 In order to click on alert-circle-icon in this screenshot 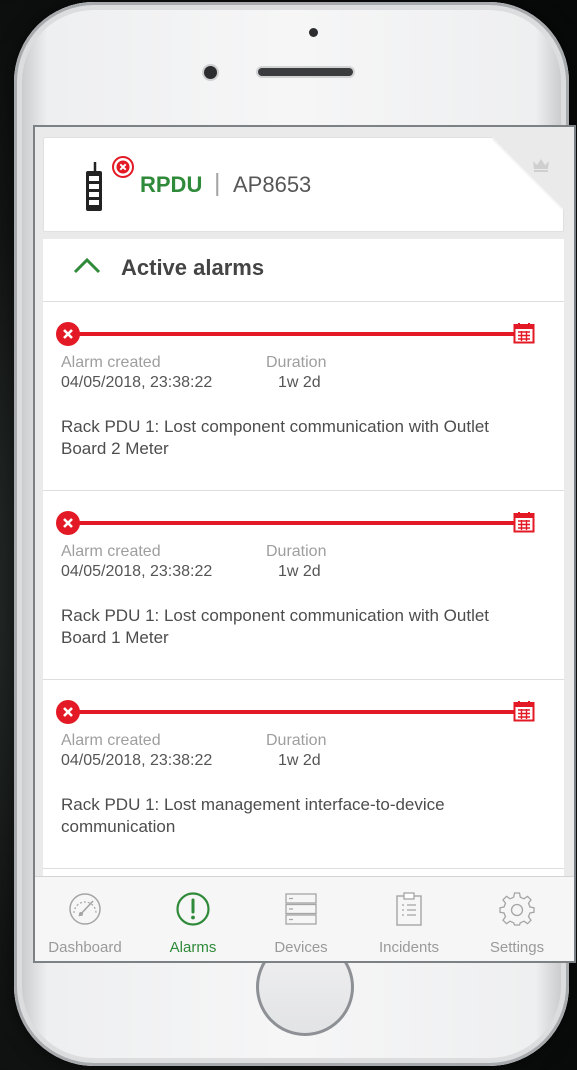, I will do `click(193, 909)`.